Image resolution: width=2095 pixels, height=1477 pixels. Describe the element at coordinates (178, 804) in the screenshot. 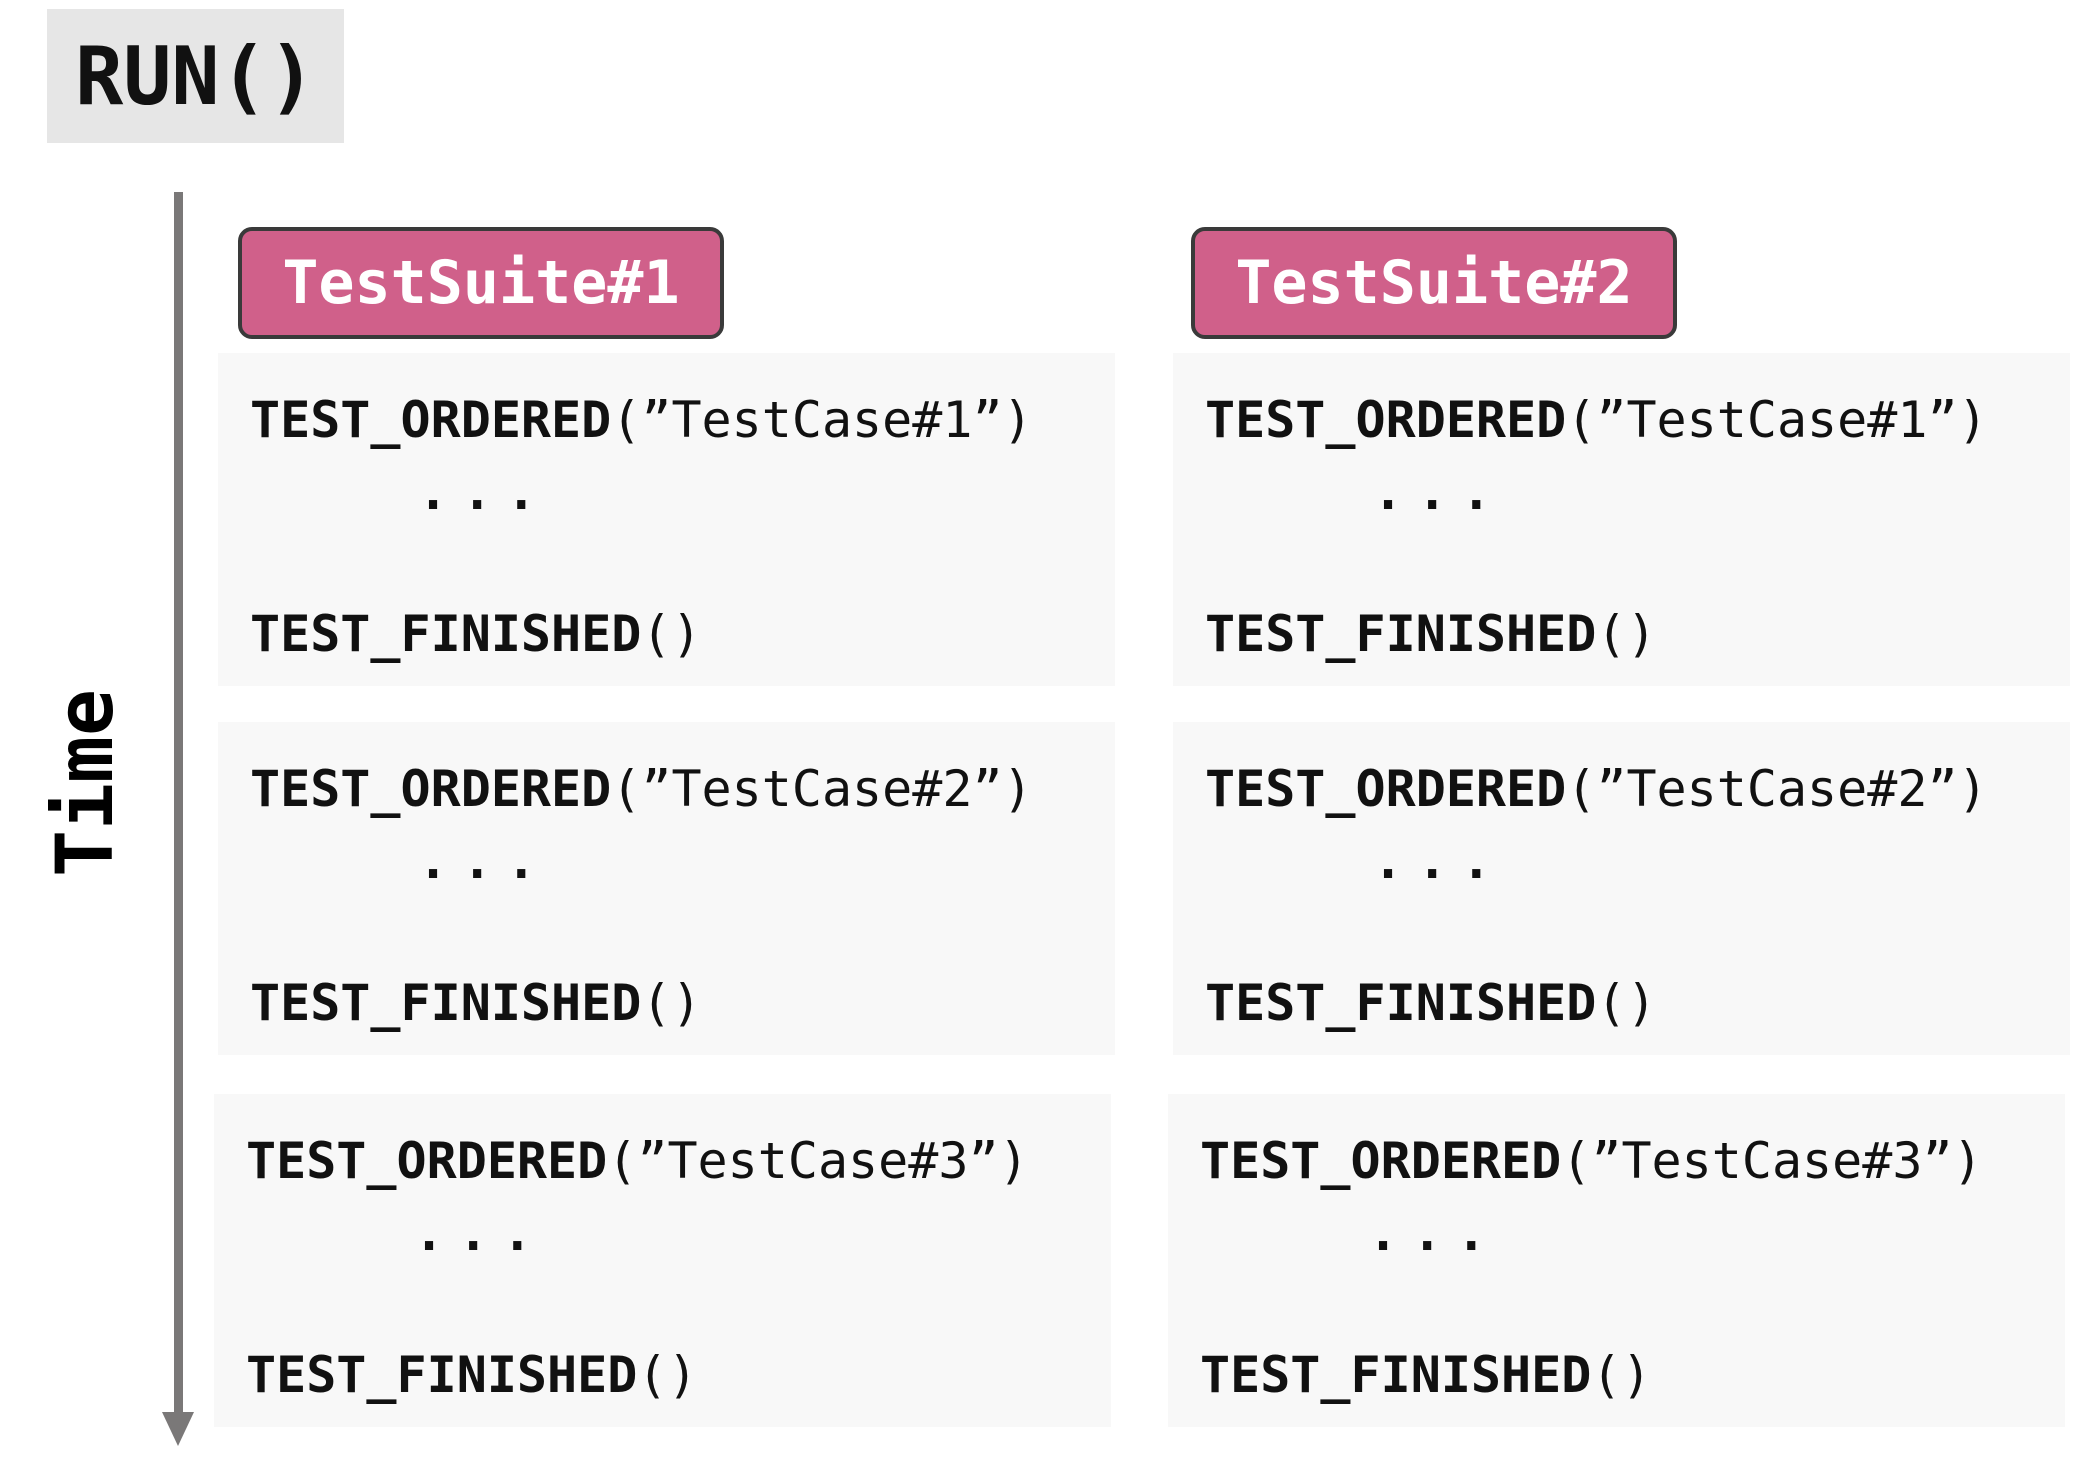

I see `time-axis-line` at that location.